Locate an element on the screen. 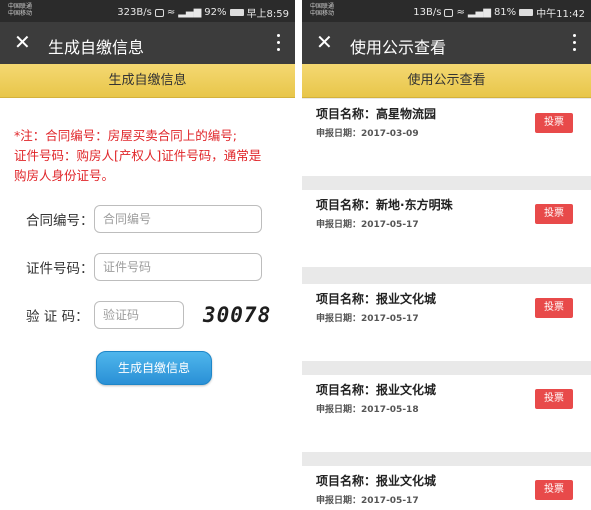  captcha-input is located at coordinates (139, 315).